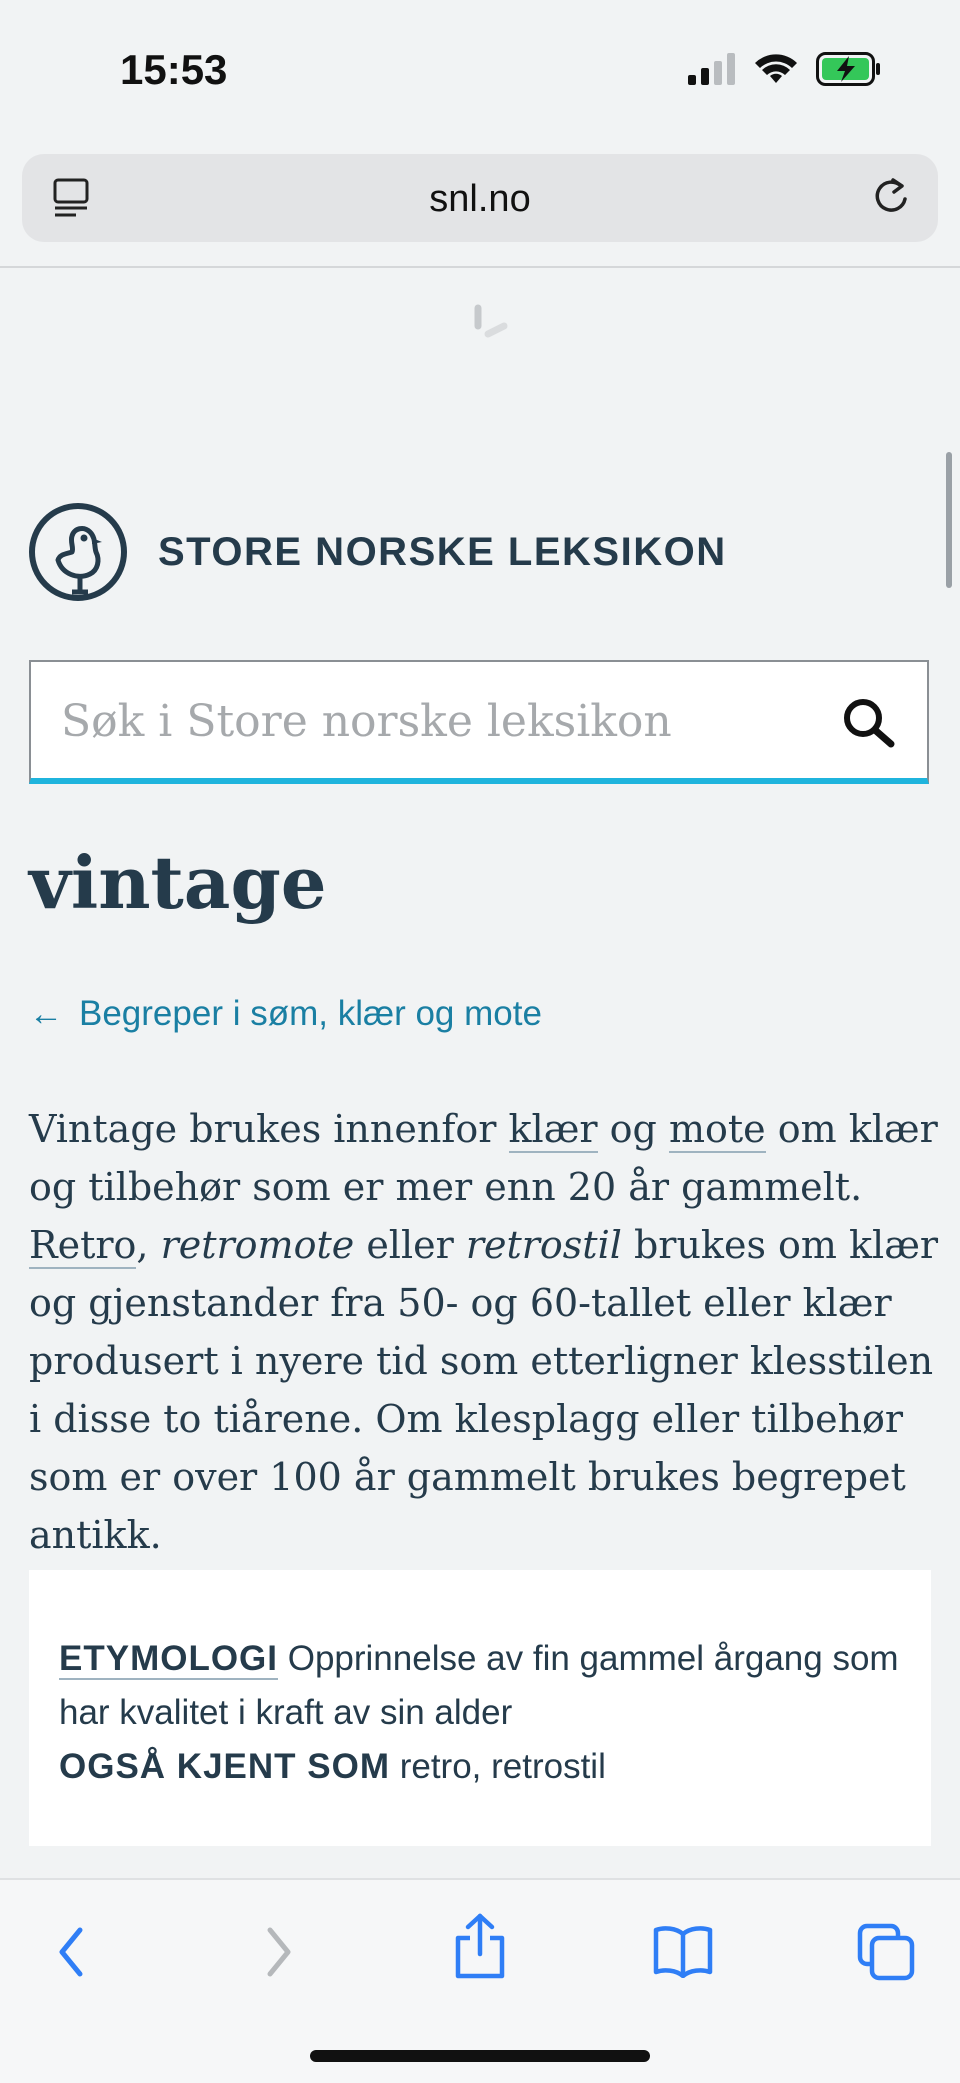 The height and width of the screenshot is (2083, 960). Describe the element at coordinates (257, 1245) in the screenshot. I see `term-retromote: retromote` at that location.